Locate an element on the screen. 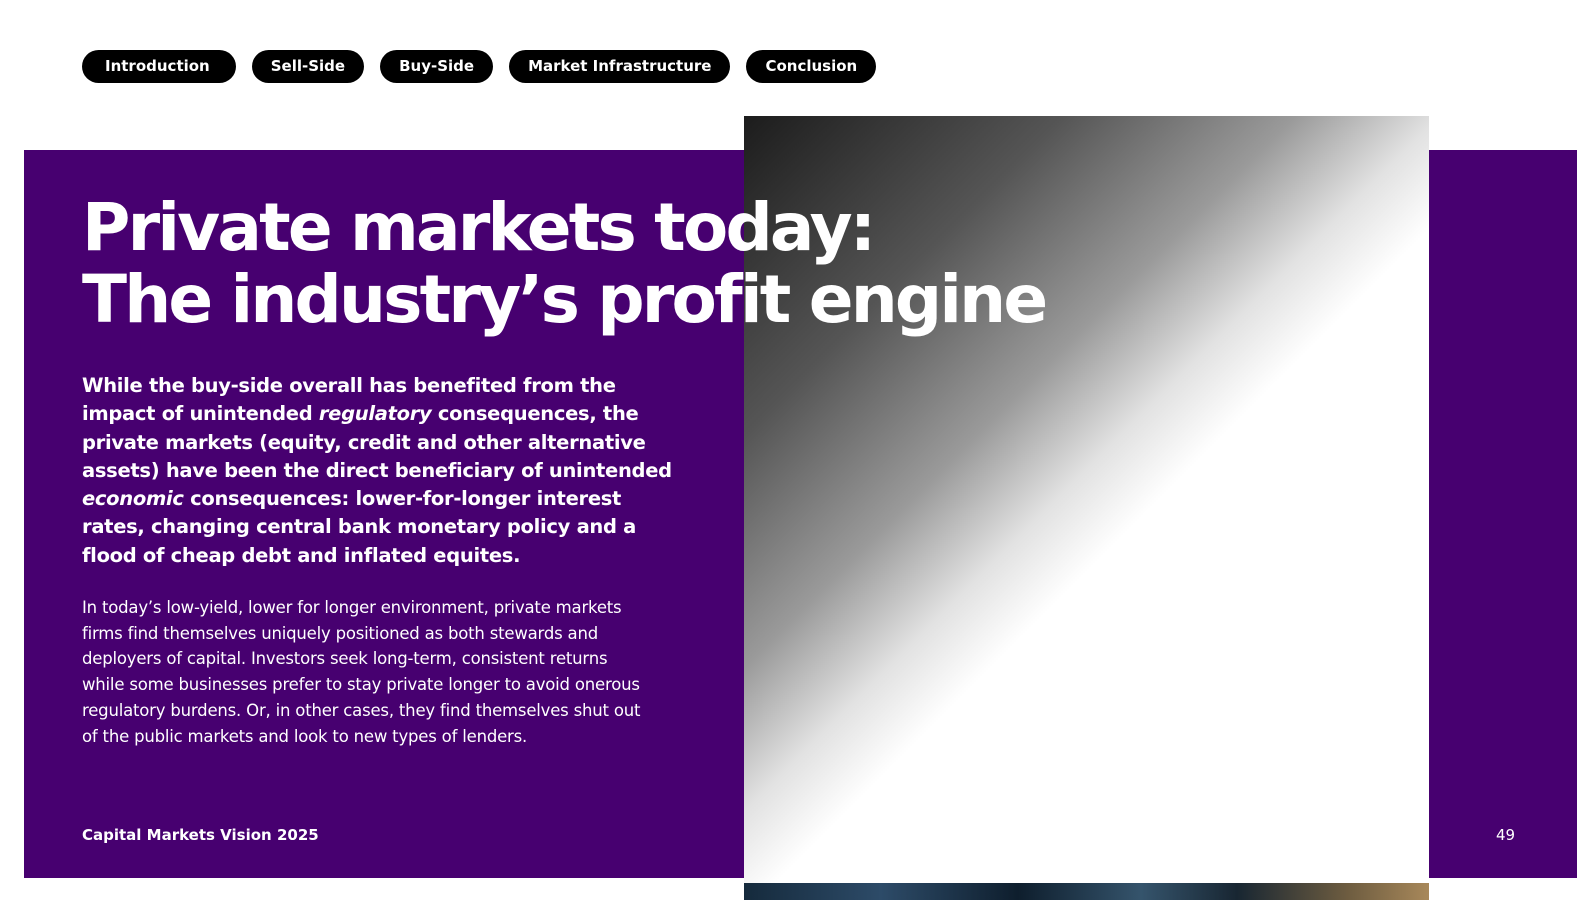  hero-image-photo-strip is located at coordinates (1086, 891).